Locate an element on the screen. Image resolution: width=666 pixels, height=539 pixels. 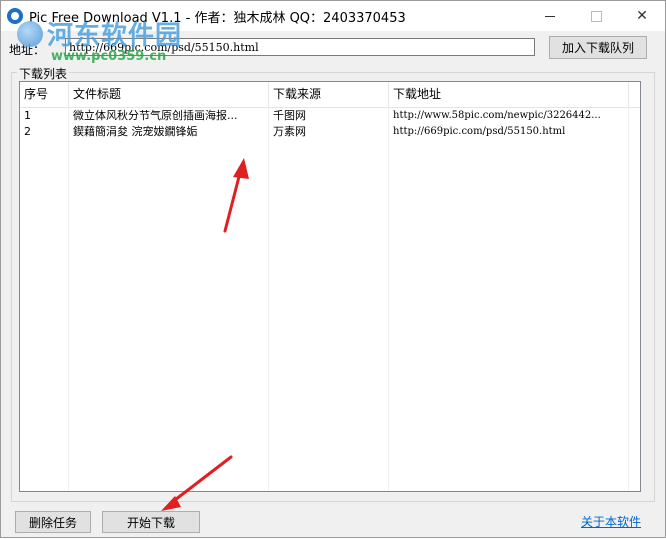
cell-url: http://669pic.com/psd/55150.html is located at coordinates (479, 131).